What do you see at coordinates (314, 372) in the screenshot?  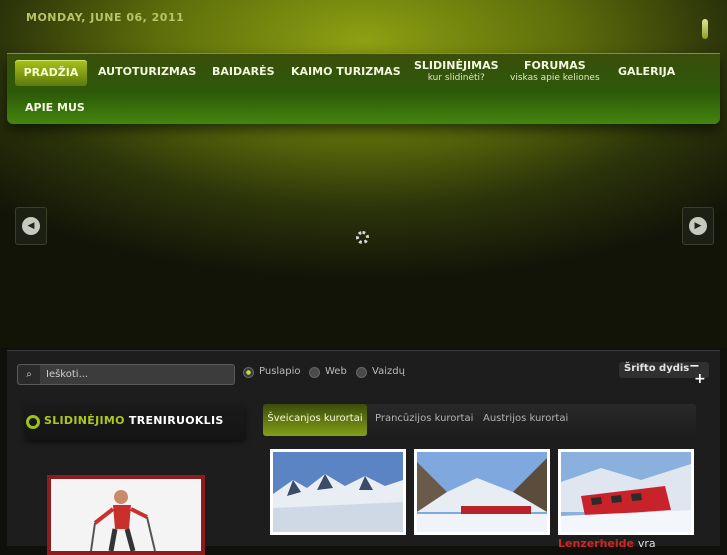 I see `search-option-web-radio` at bounding box center [314, 372].